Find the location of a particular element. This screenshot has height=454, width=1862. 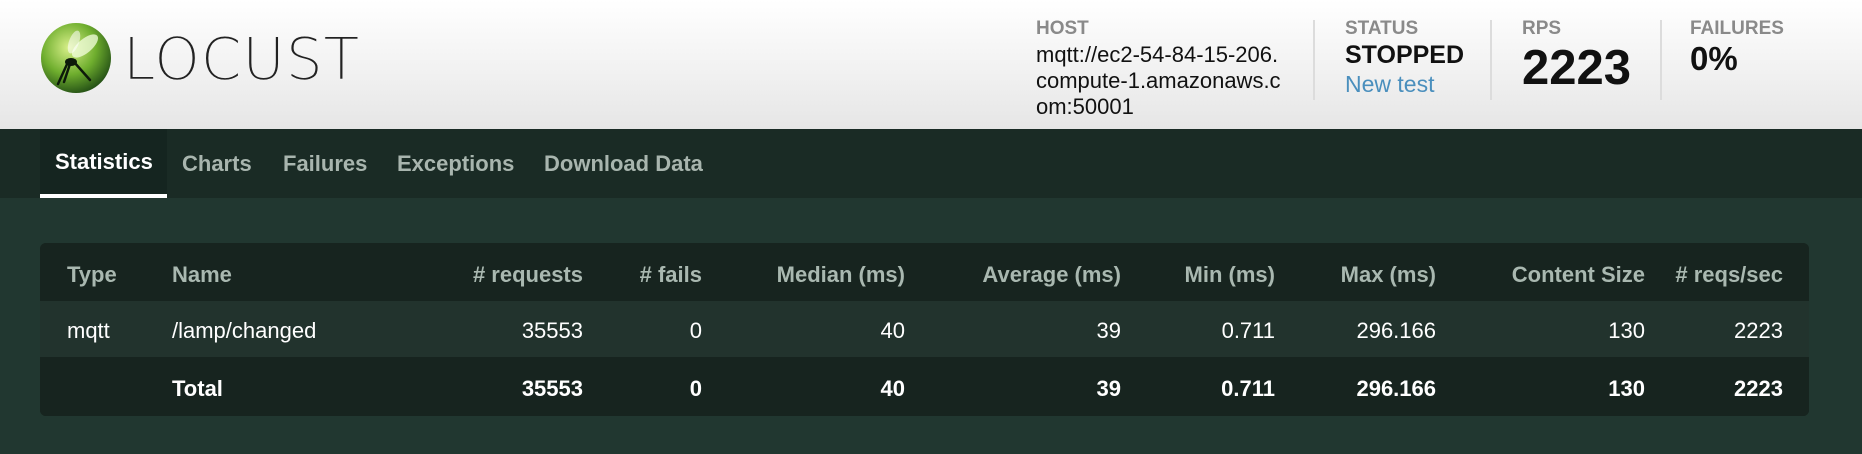

failures-label: FAILURES is located at coordinates (1737, 28).